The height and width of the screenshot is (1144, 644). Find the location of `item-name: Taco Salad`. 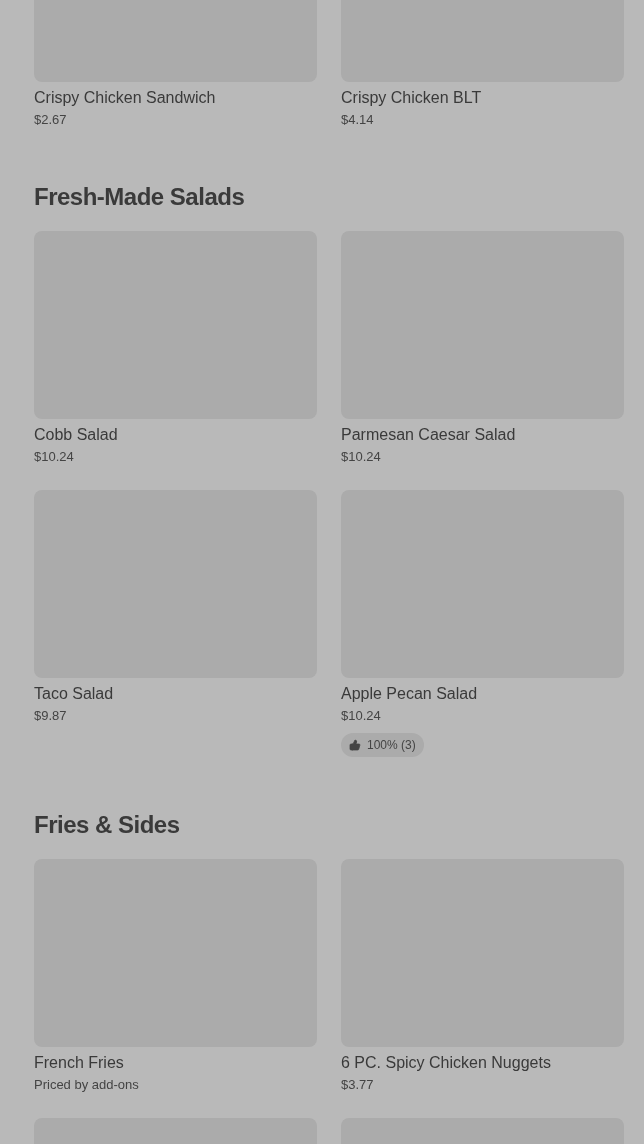

item-name: Taco Salad is located at coordinates (175, 694).